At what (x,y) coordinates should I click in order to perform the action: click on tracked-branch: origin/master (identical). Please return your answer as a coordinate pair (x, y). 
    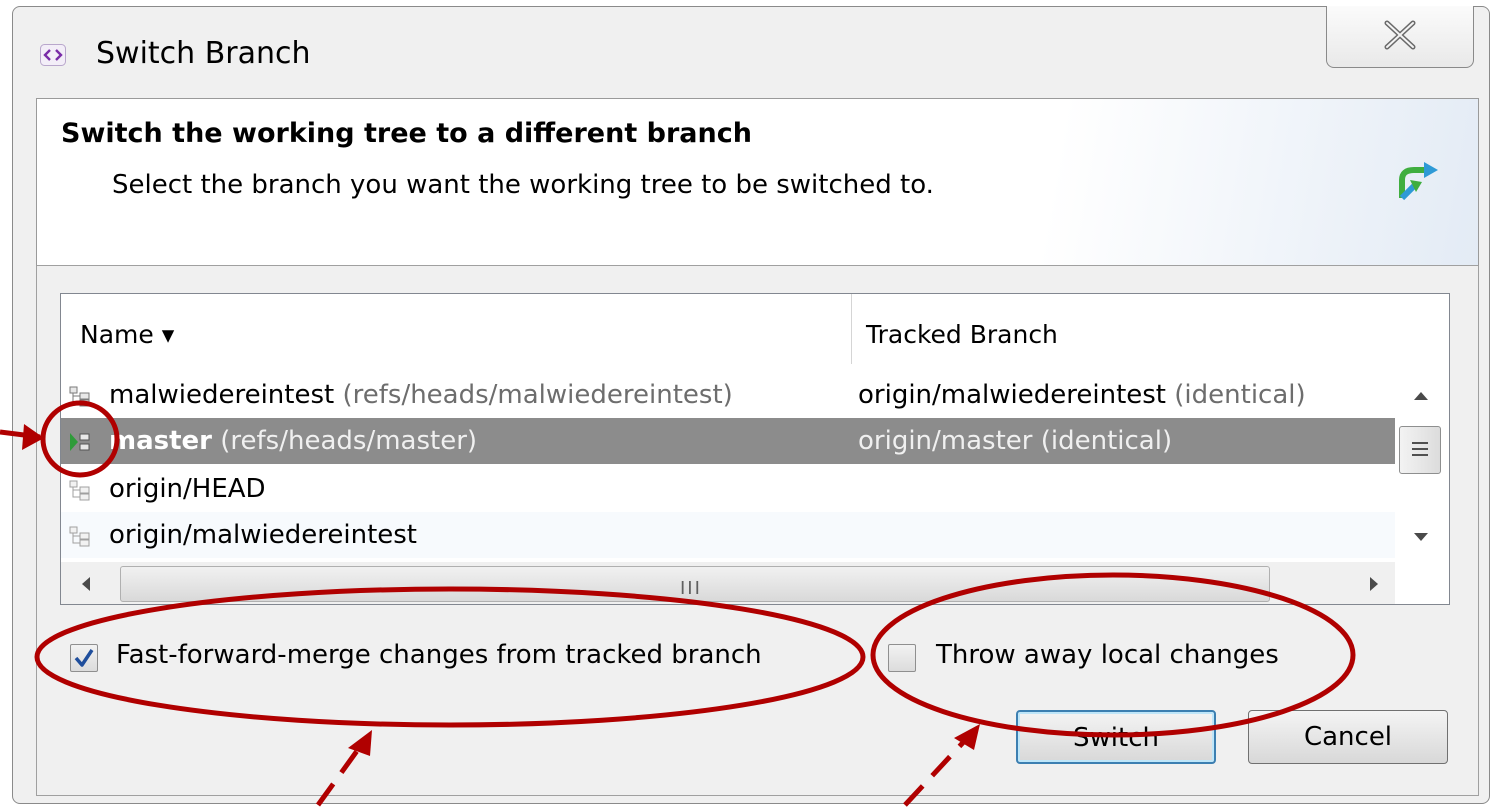
    Looking at the image, I should click on (1015, 441).